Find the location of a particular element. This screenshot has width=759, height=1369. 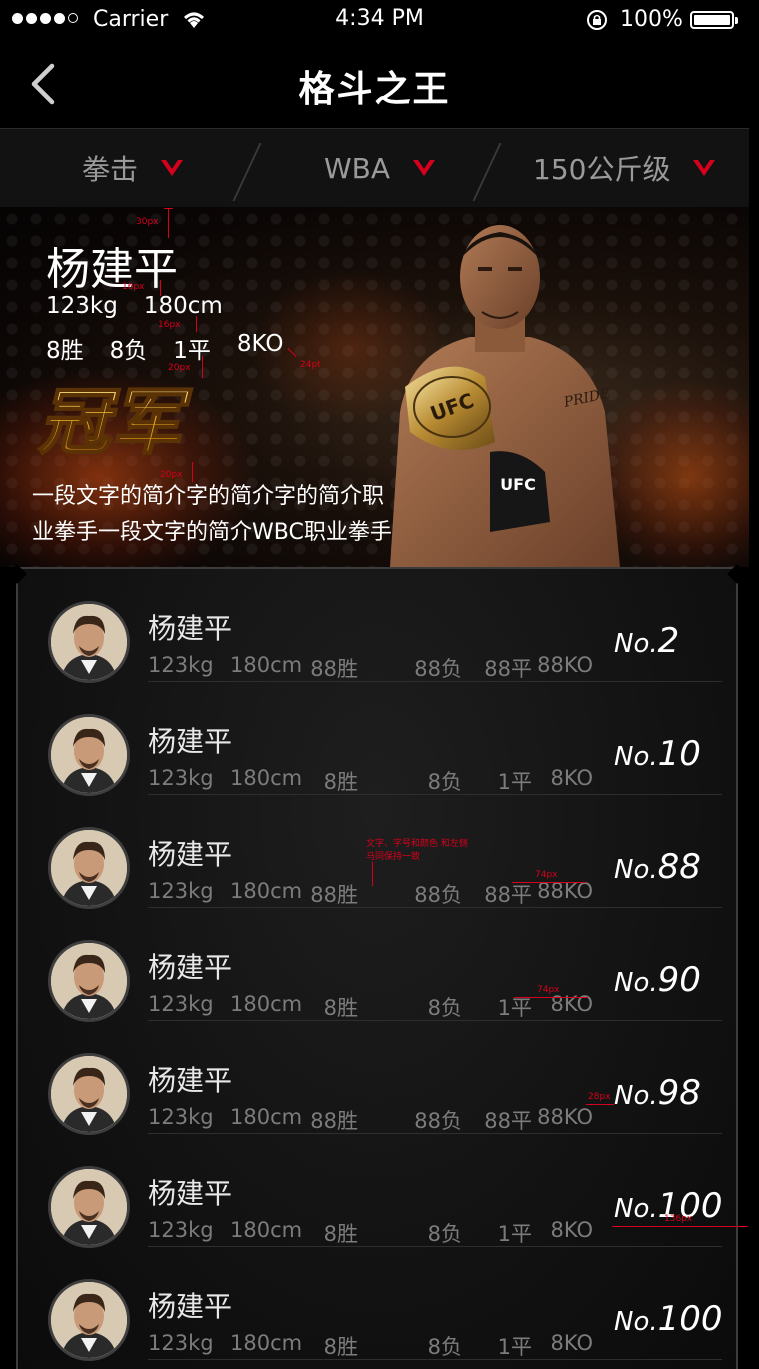

rank-label: No.100 is located at coordinates (668, 1319).